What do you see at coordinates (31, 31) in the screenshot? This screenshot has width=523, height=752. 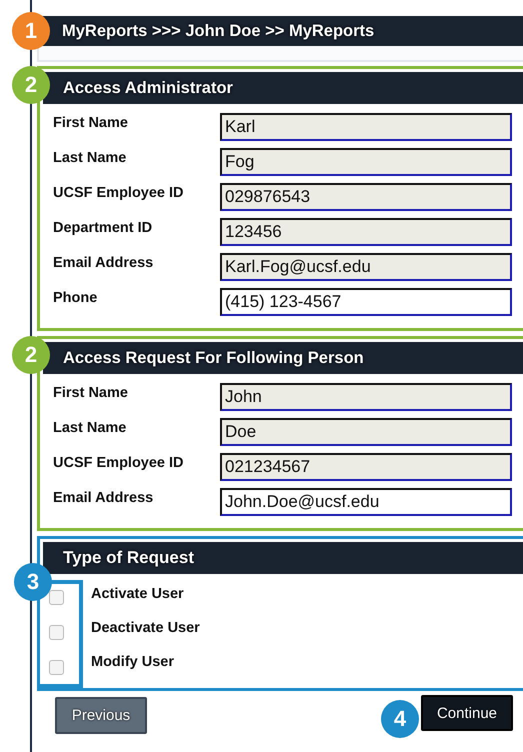 I see `step-marker: 1` at bounding box center [31, 31].